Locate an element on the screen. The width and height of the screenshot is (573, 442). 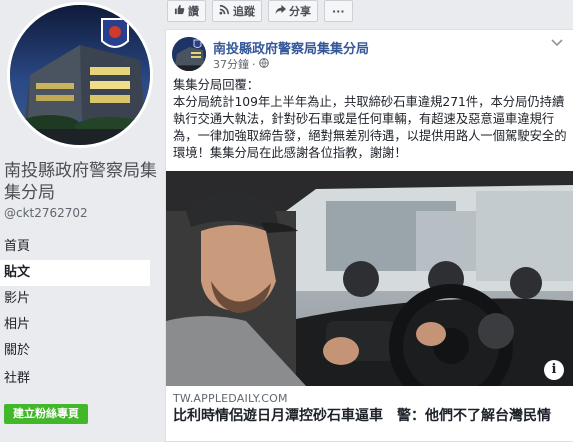
share-button: 分享 is located at coordinates (293, 11).